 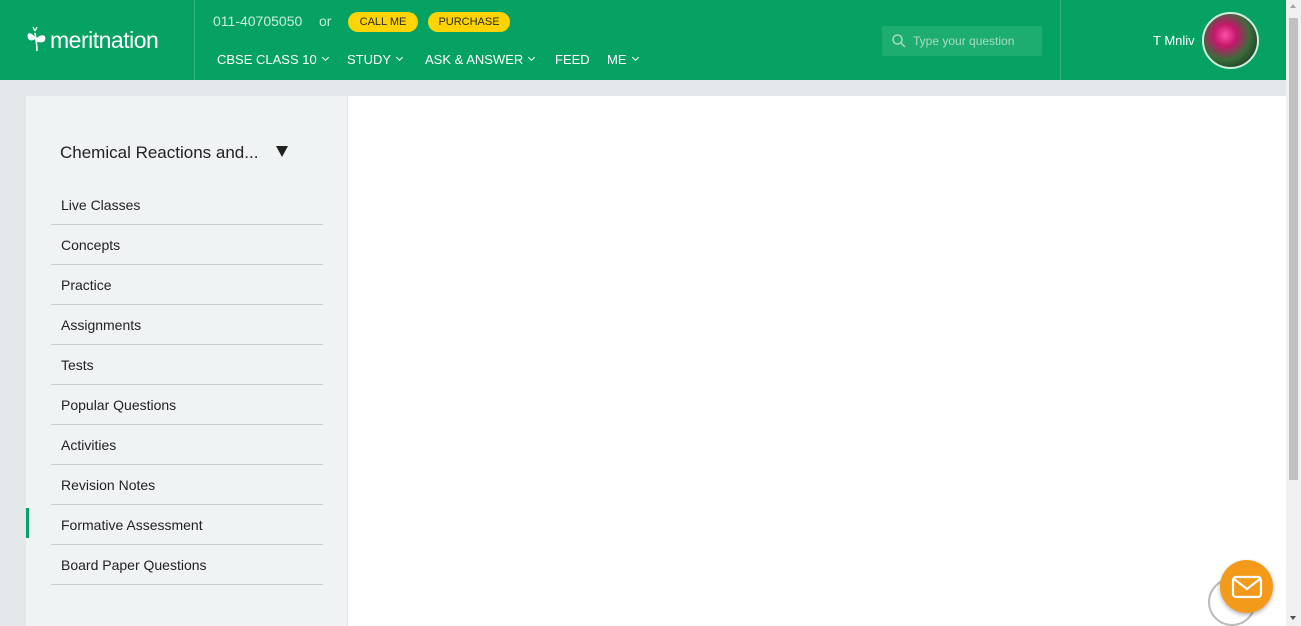 What do you see at coordinates (1293, 249) in the screenshot?
I see `scroll-thumb` at bounding box center [1293, 249].